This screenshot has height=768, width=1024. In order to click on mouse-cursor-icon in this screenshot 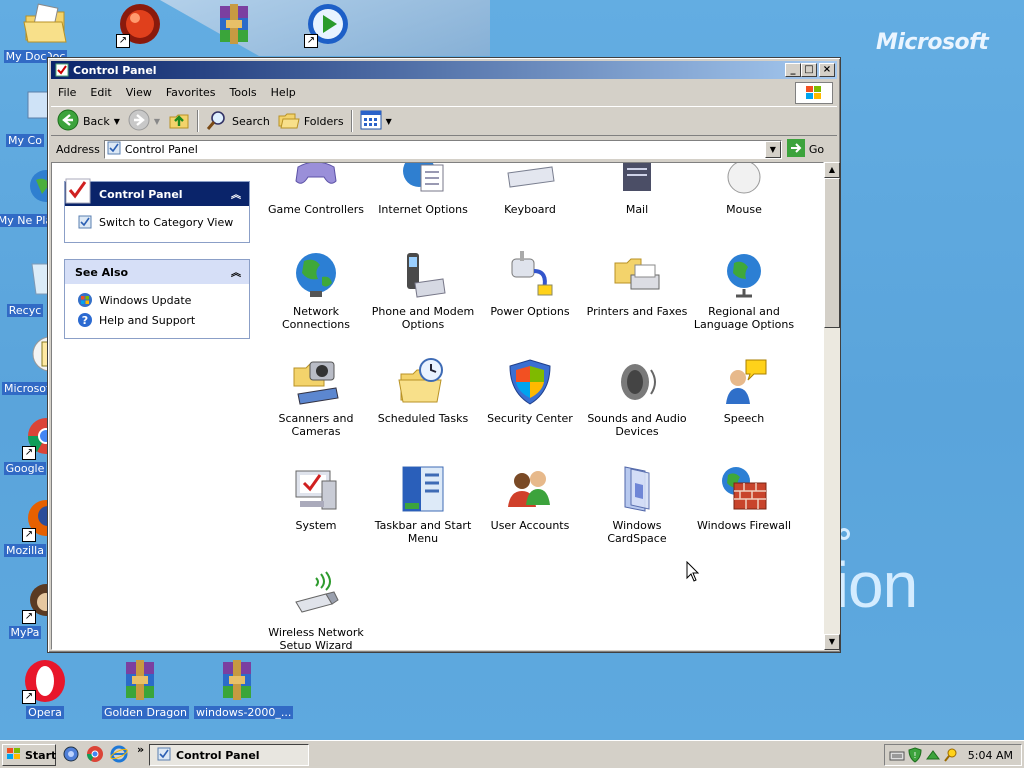, I will do `click(693, 573)`.